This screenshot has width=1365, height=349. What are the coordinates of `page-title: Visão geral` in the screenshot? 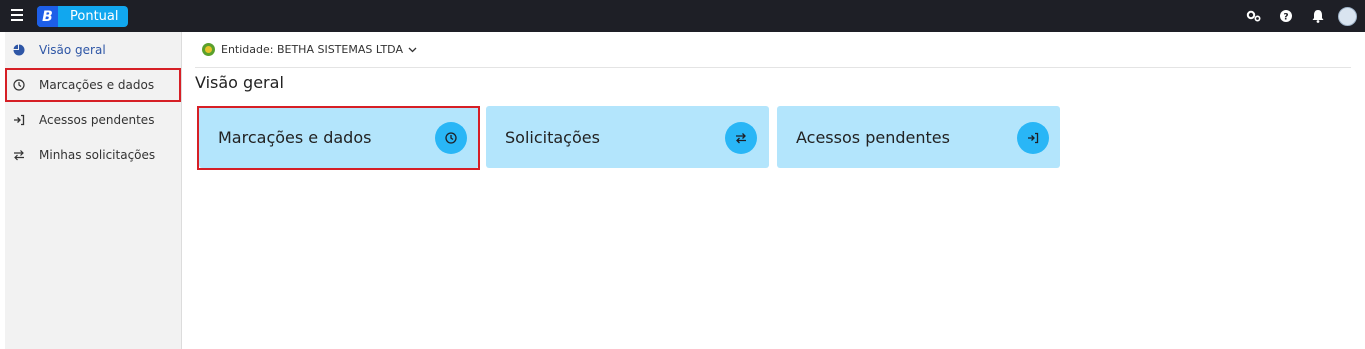 It's located at (239, 82).